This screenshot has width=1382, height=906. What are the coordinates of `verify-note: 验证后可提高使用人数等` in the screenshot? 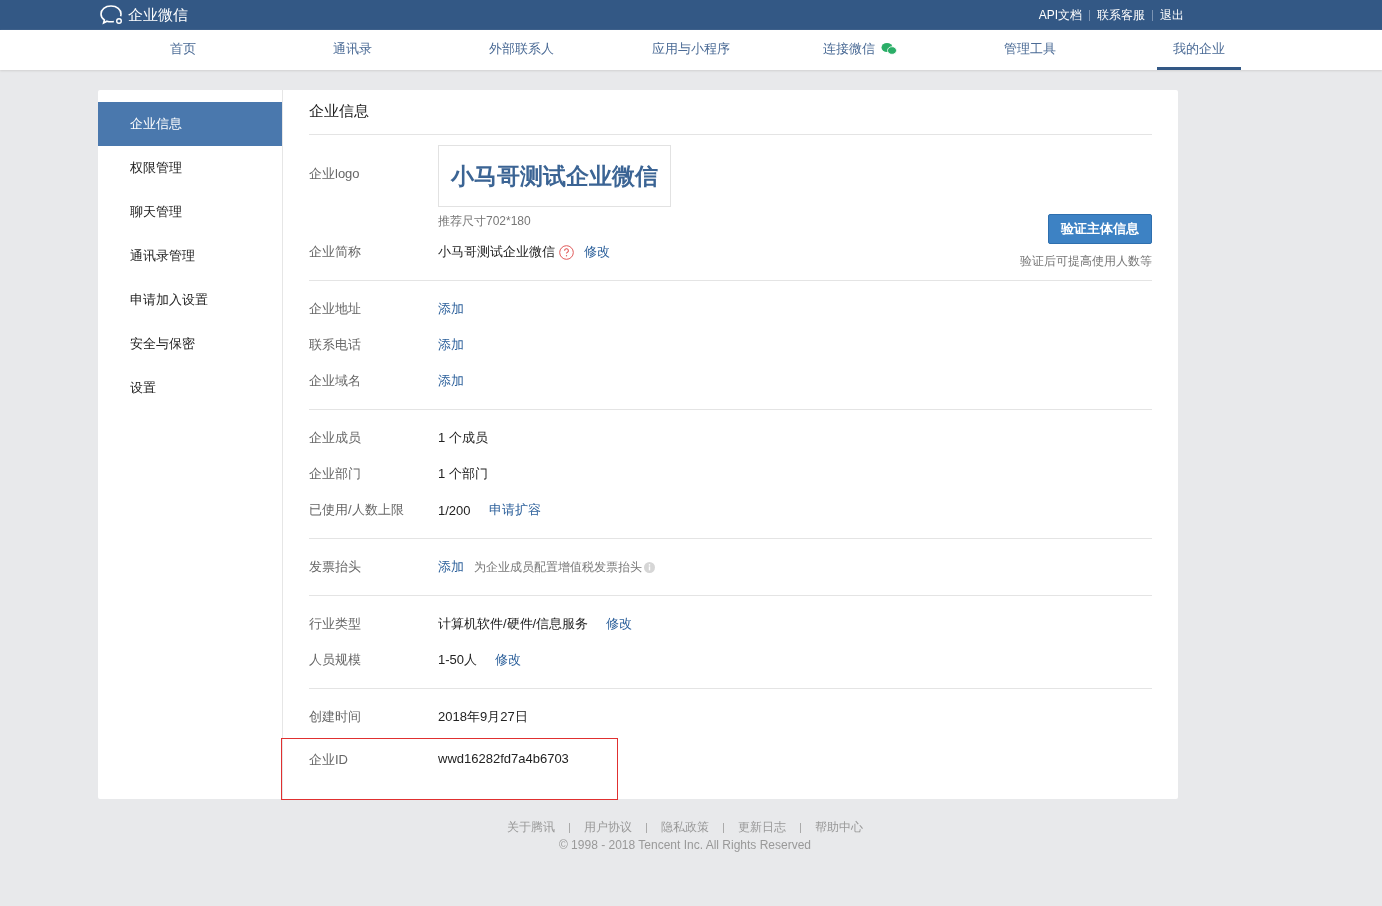 It's located at (1086, 261).